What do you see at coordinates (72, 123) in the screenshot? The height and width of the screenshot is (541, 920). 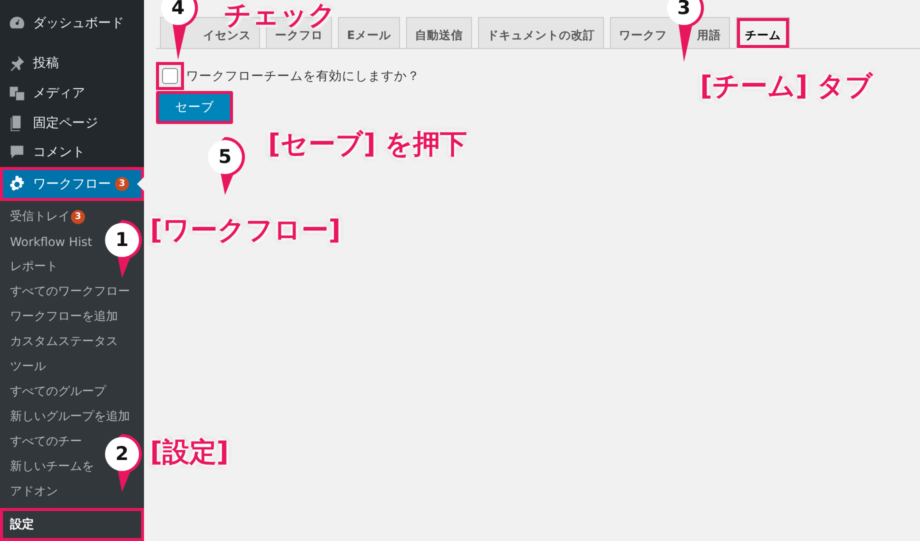 I see `menu-item: 固定ページ` at bounding box center [72, 123].